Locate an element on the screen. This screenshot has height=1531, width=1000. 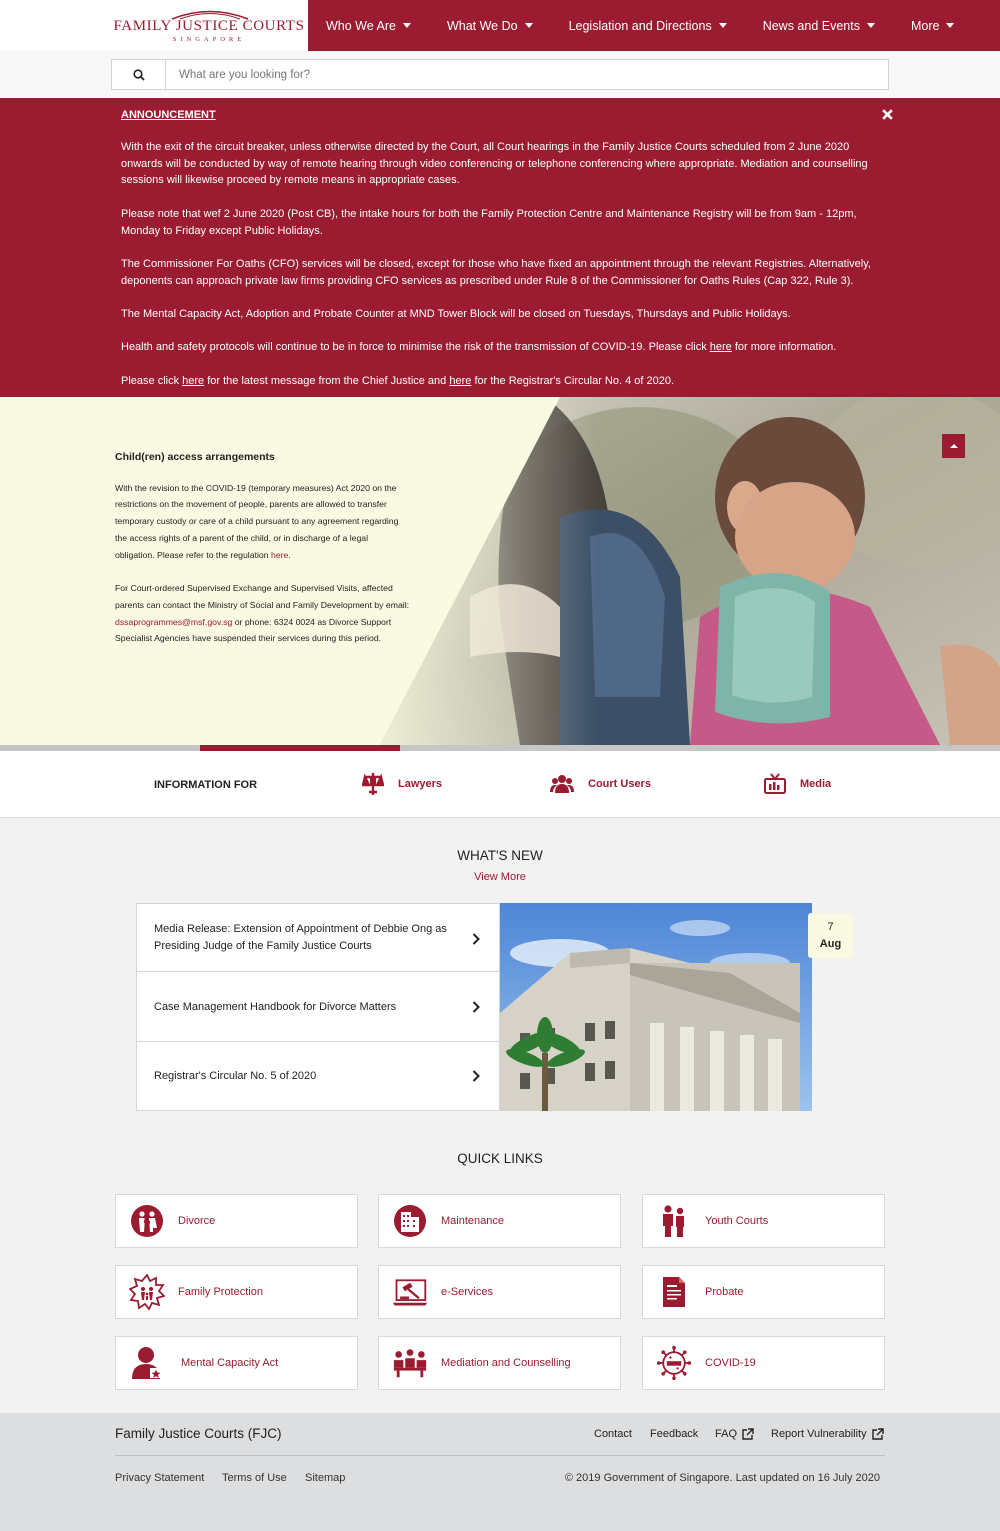
info-link-label: Lawyers is located at coordinates (420, 784).